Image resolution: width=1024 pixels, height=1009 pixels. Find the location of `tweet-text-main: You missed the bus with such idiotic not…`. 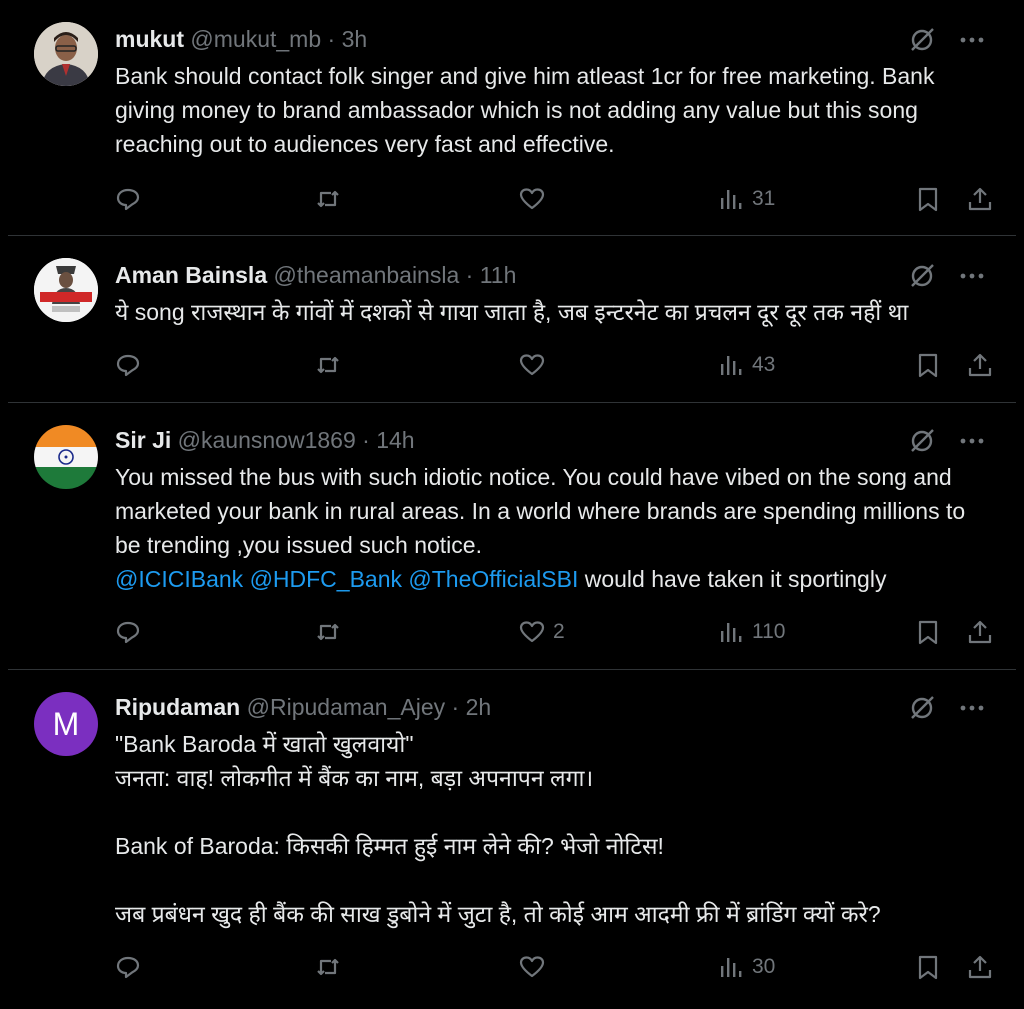

tweet-text-main: You missed the bus with such idiotic not… is located at coordinates (543, 511).